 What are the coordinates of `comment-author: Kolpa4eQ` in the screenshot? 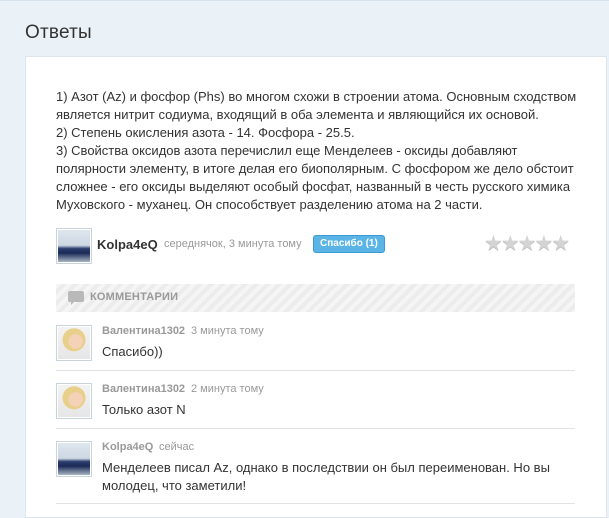 It's located at (127, 447).